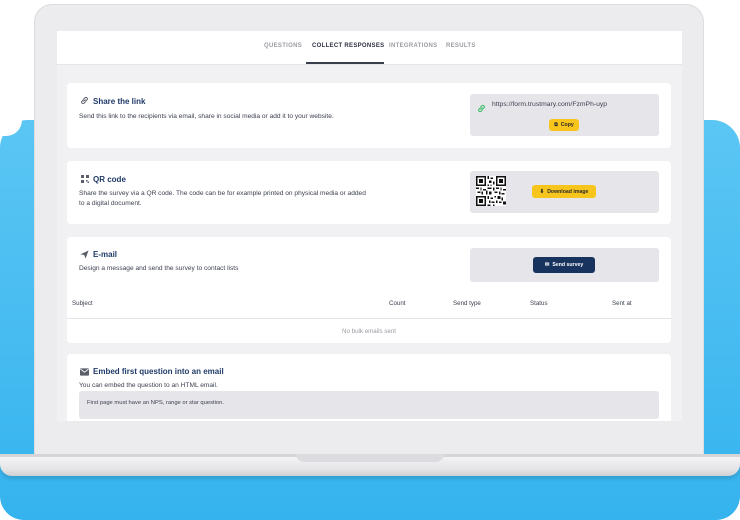  What do you see at coordinates (369, 318) in the screenshot?
I see `table-divider` at bounding box center [369, 318].